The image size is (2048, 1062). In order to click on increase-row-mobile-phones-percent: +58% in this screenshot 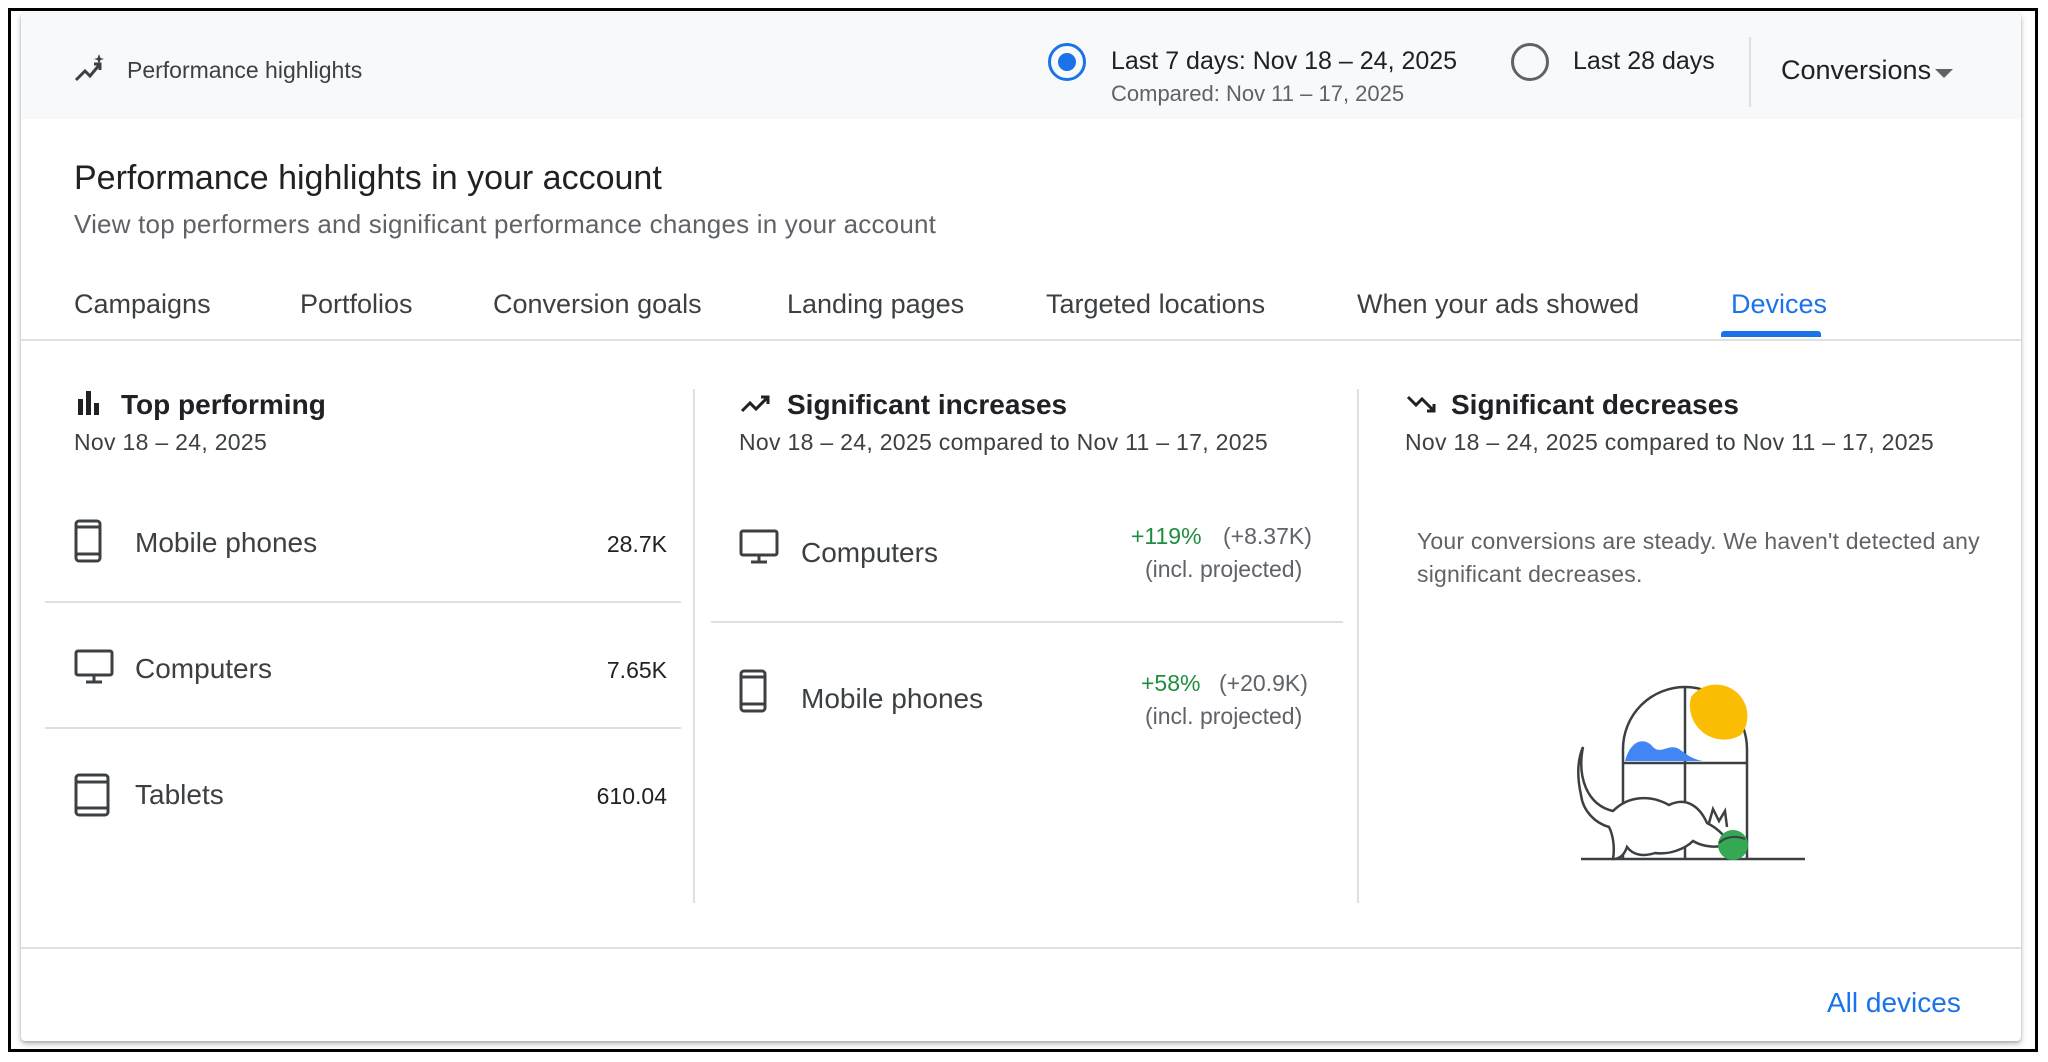, I will do `click(1171, 683)`.